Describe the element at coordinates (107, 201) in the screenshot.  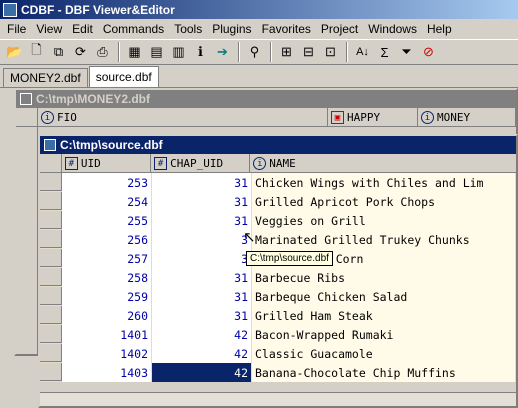
I see `cell-uid: 254` at that location.